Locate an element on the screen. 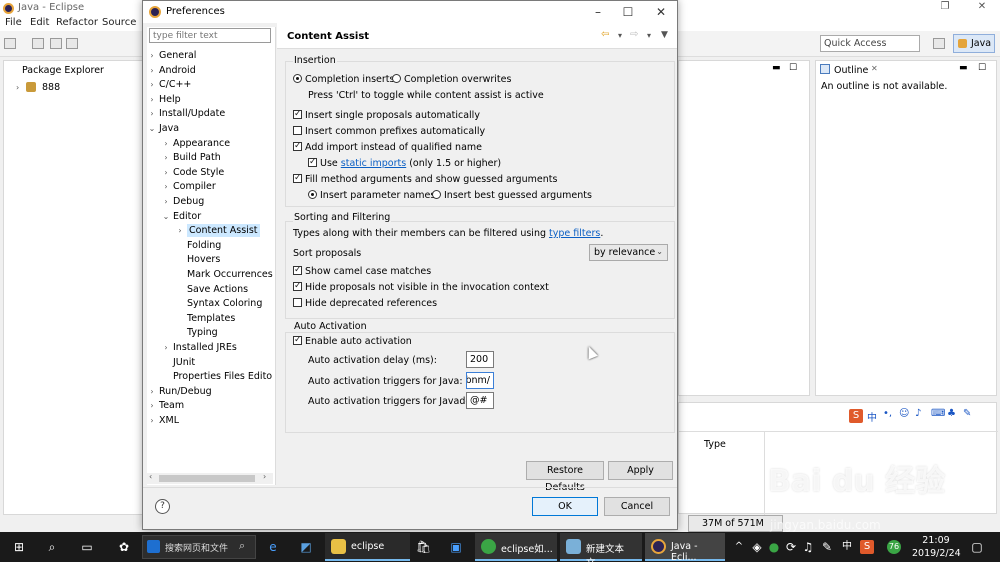  tree-item-code-style: Code Style is located at coordinates (198, 172).